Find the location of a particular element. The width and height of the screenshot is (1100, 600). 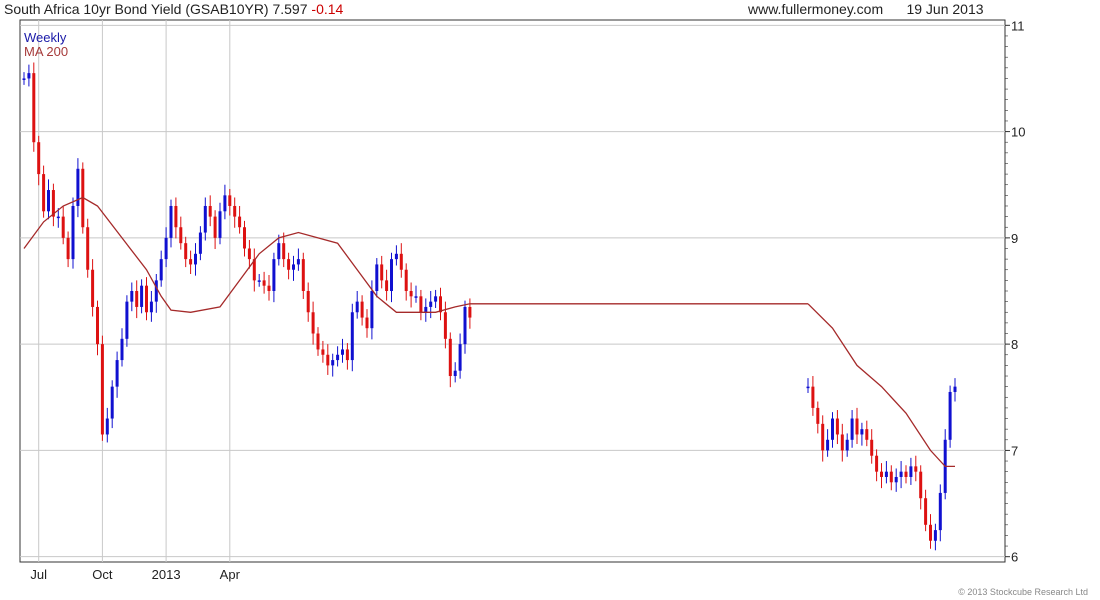

y-tick-label: 8 is located at coordinates (1014, 344).